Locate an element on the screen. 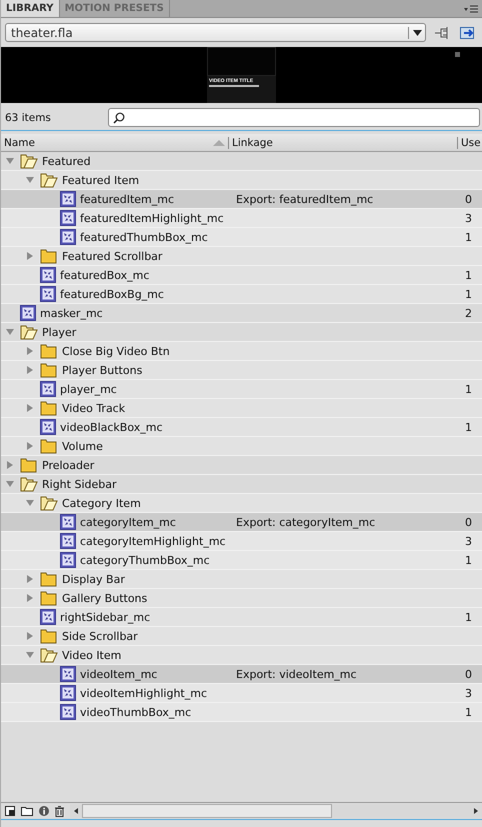 Image resolution: width=482 pixels, height=827 pixels. library-item-row: Volume is located at coordinates (241, 446).